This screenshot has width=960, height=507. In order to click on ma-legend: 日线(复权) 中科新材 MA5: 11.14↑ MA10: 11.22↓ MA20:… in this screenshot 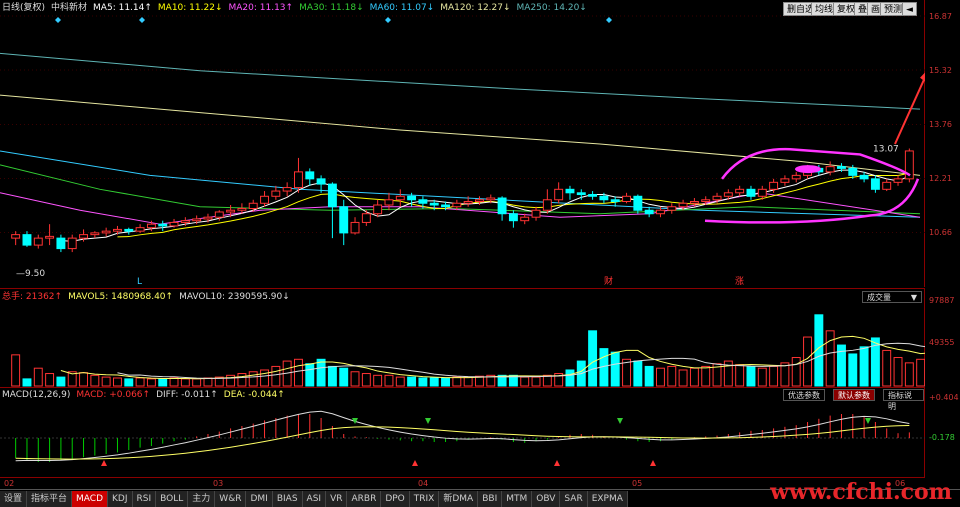, I will do `click(294, 8)`.